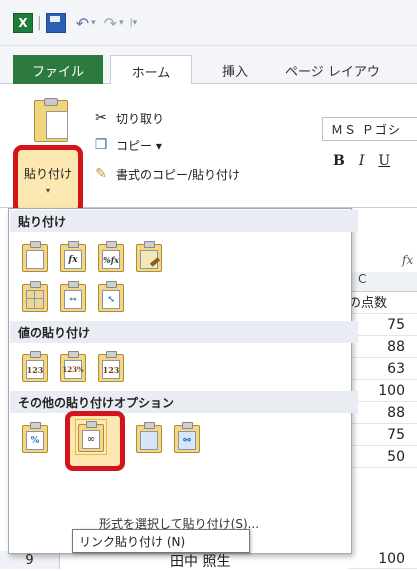 This screenshot has width=417, height=571. Describe the element at coordinates (111, 259) in the screenshot. I see `percent-fx-glyph: %fx` at that location.